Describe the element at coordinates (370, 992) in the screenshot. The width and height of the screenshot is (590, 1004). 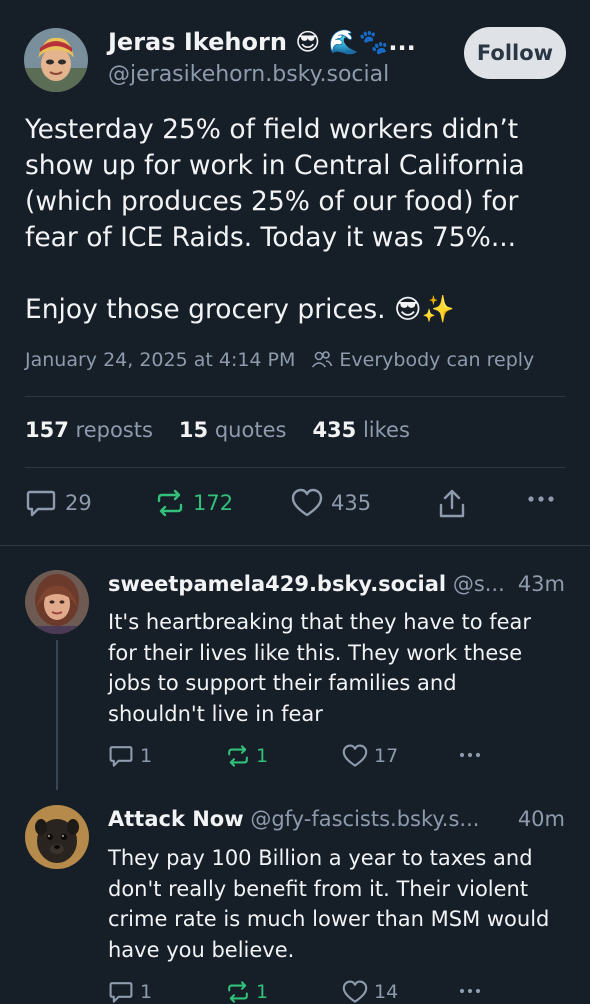
I see `reply-like-button: 14` at that location.